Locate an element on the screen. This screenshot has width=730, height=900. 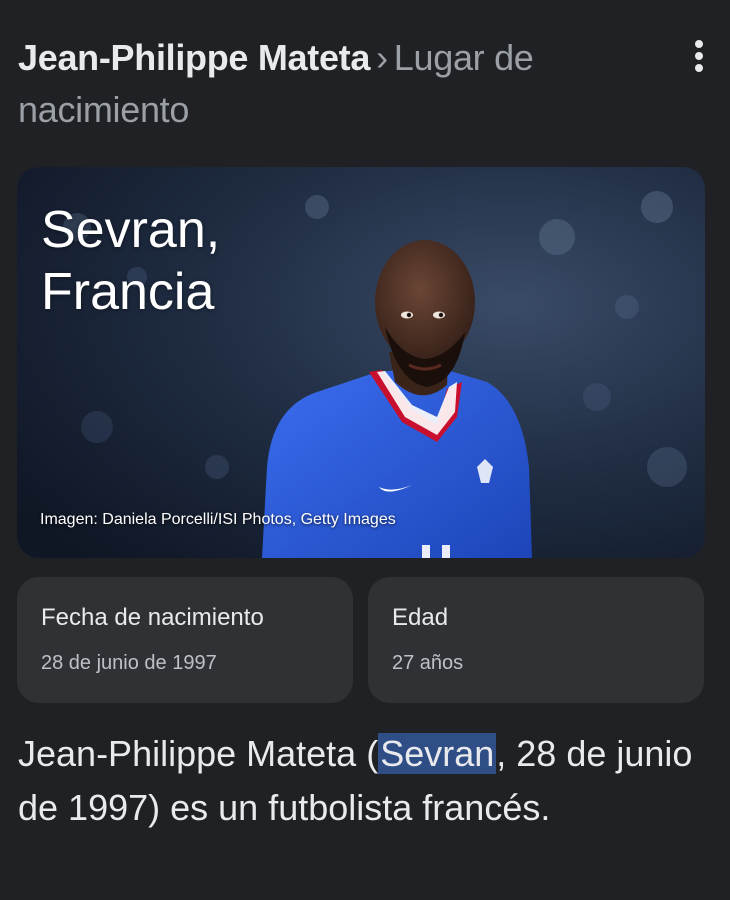
snippet-highlight: Sevran is located at coordinates (437, 753).